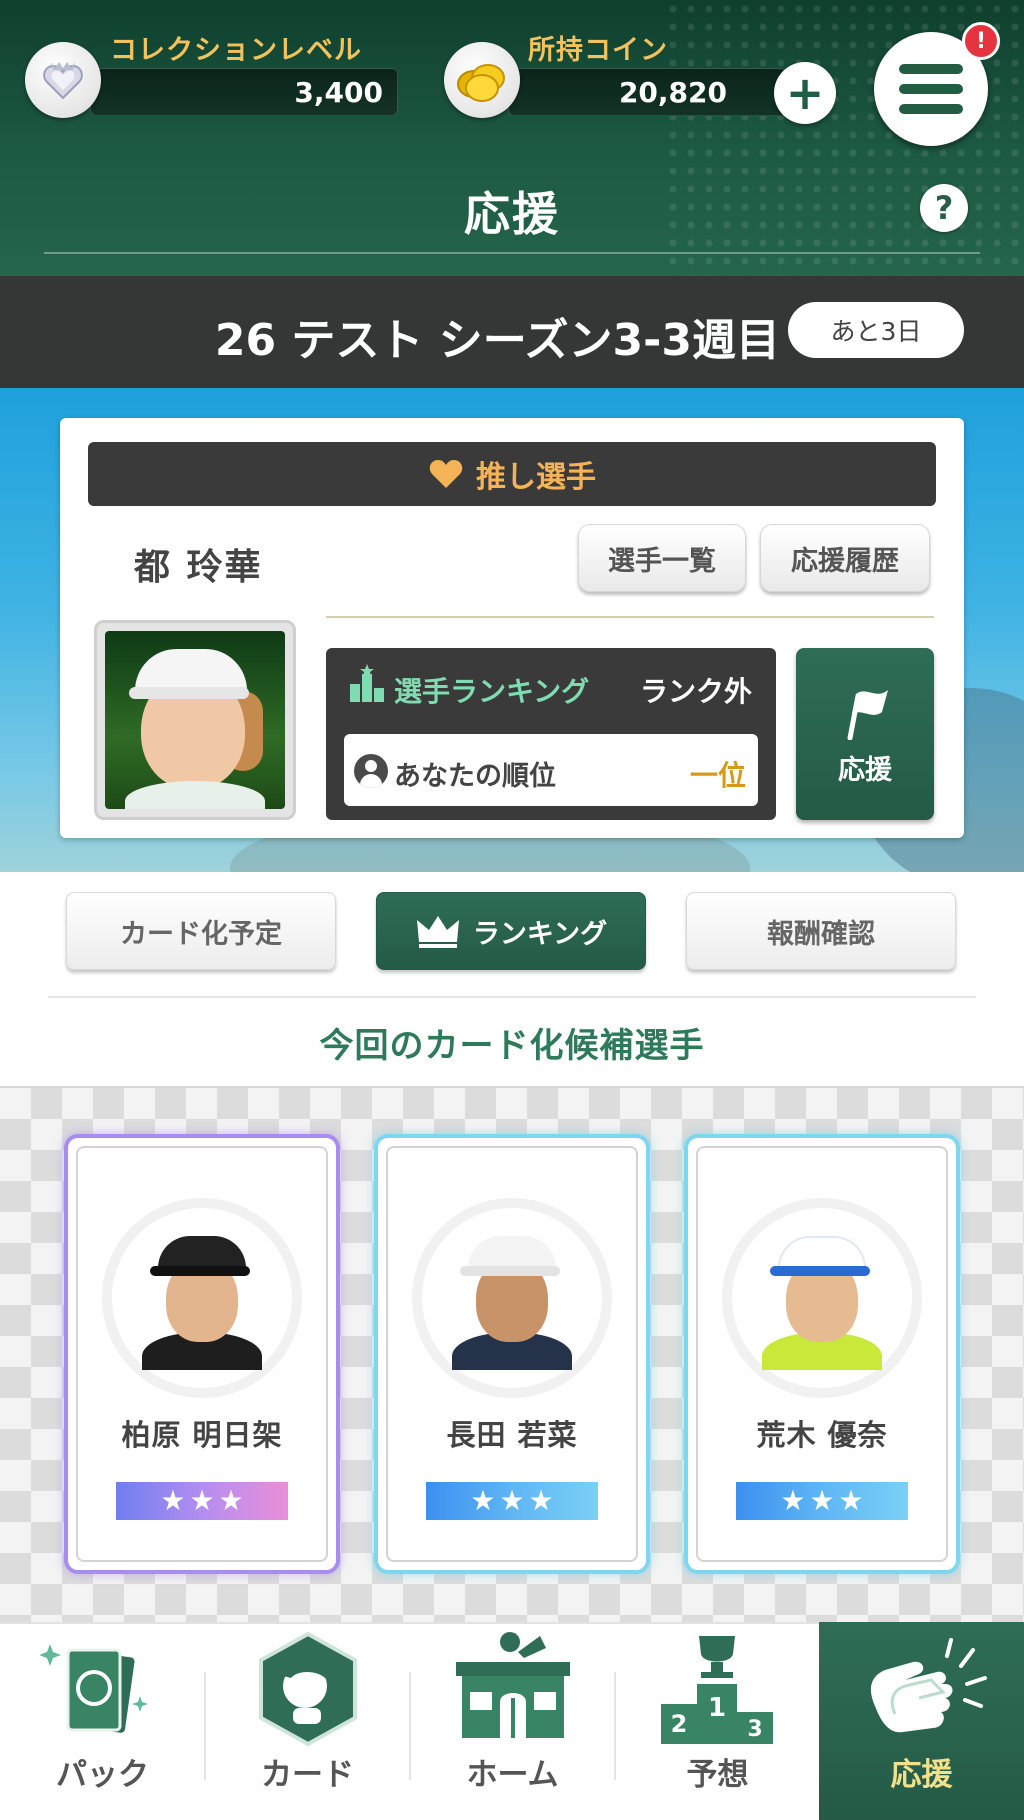  I want to click on season-title: 26 テスト シーズン3-3週目, so click(497, 340).